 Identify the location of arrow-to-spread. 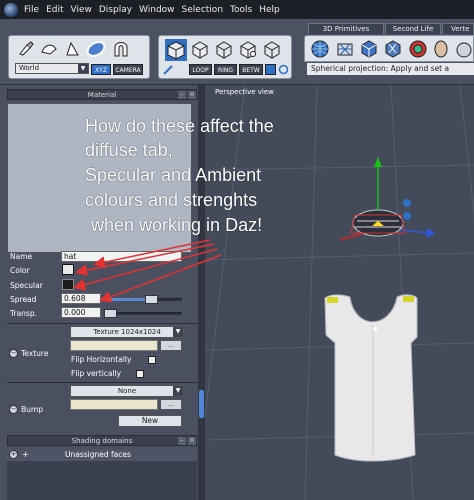
(160, 278).